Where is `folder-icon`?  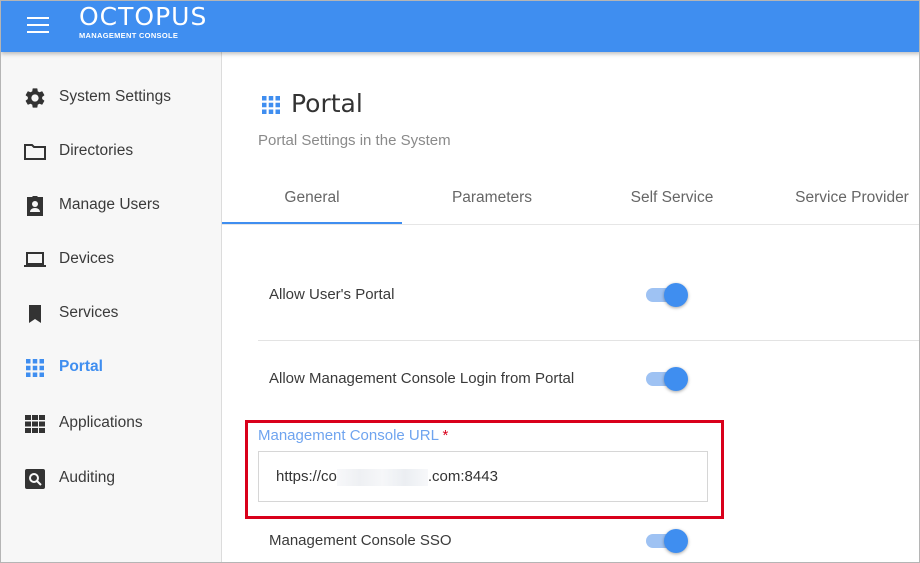 folder-icon is located at coordinates (35, 152).